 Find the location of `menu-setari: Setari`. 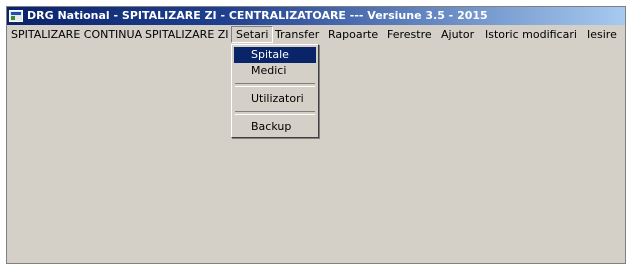

menu-setari: Setari is located at coordinates (252, 34).